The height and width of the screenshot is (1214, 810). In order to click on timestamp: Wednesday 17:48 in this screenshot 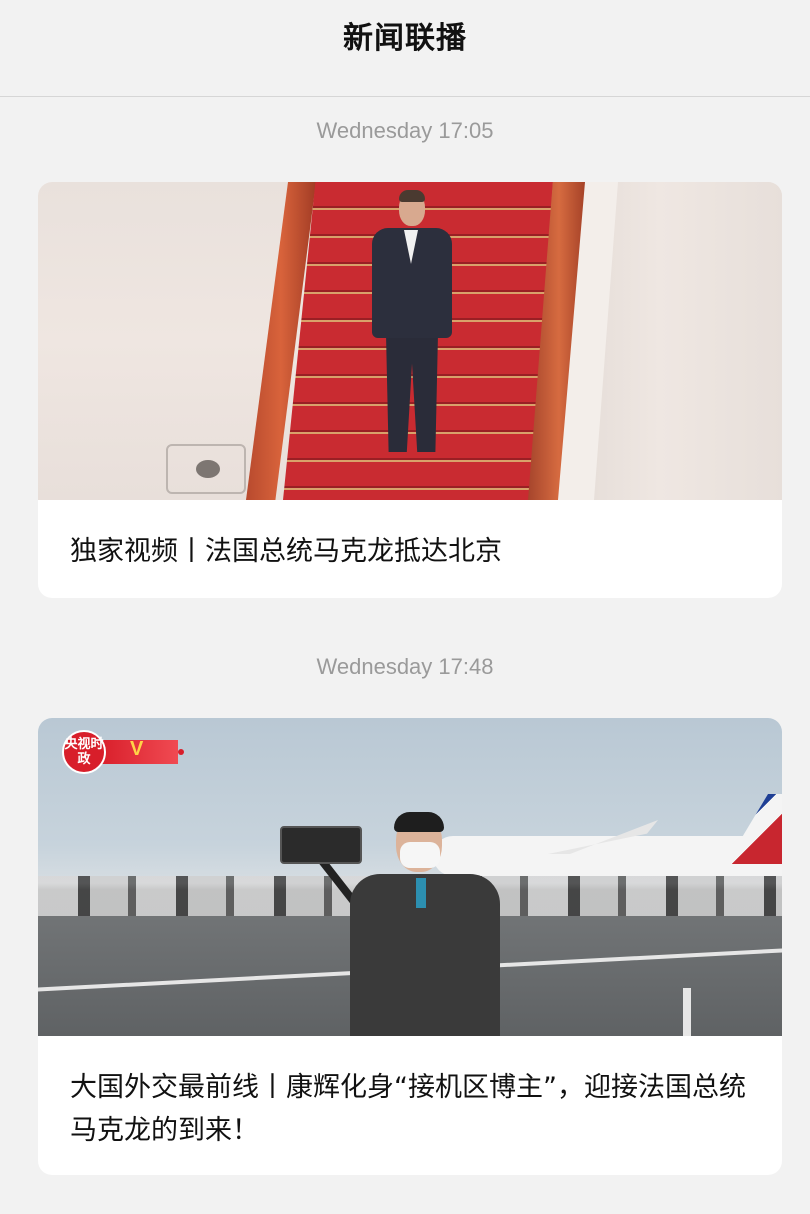, I will do `click(405, 666)`.